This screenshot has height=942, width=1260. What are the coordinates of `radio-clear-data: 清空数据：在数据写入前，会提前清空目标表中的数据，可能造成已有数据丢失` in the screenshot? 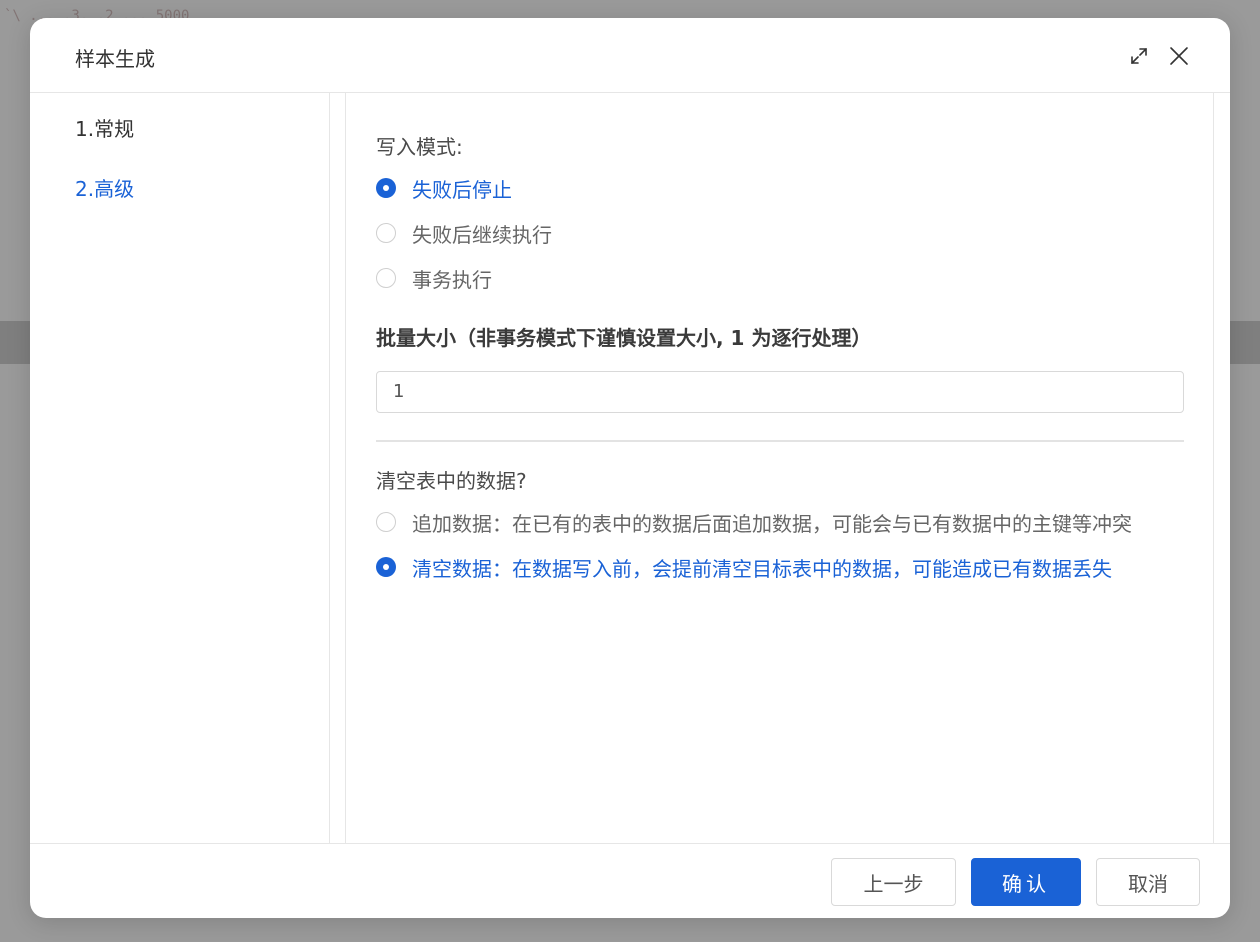 It's located at (744, 568).